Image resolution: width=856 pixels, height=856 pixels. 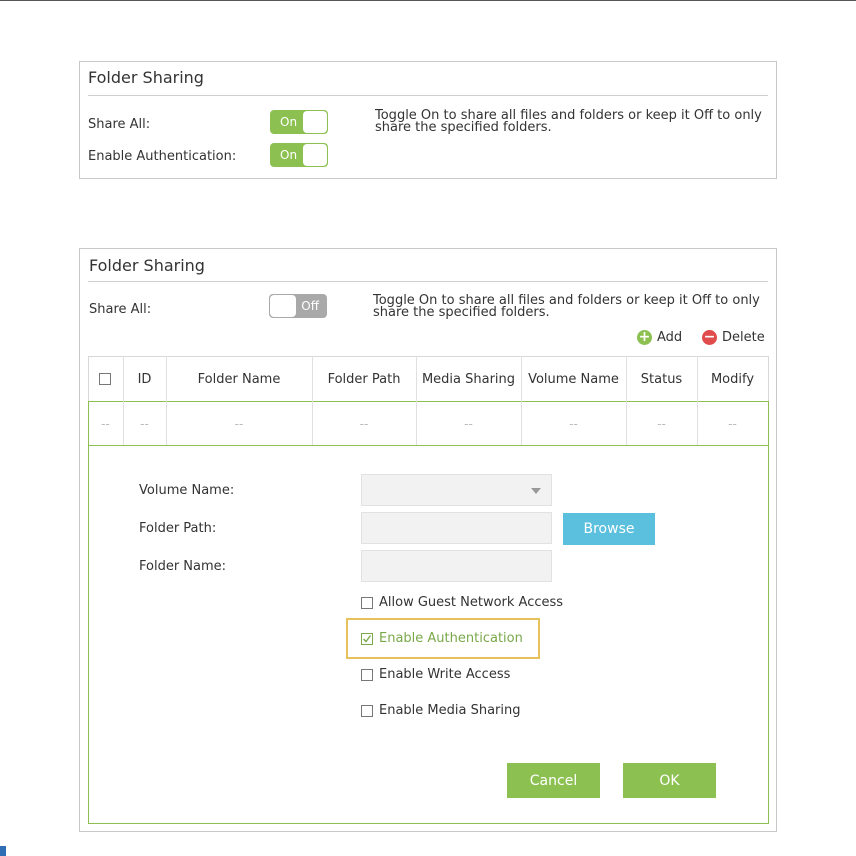 What do you see at coordinates (661, 379) in the screenshot?
I see `header-status: Status` at bounding box center [661, 379].